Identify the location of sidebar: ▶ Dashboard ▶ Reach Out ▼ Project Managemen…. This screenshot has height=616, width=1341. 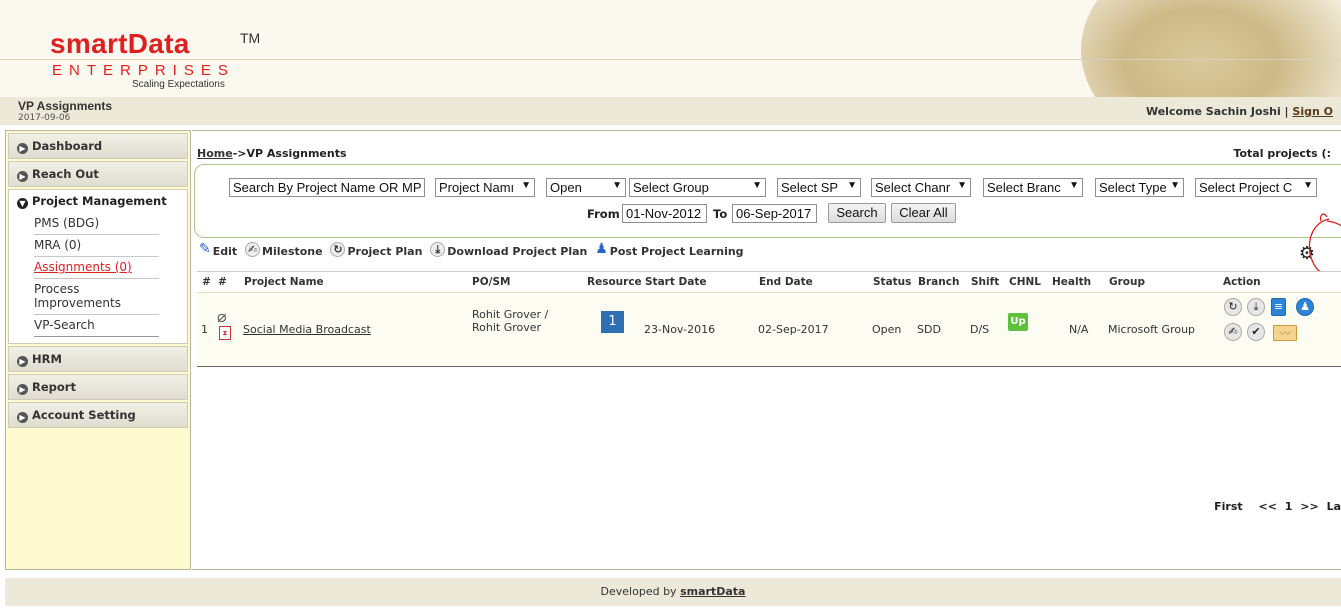
(98, 350).